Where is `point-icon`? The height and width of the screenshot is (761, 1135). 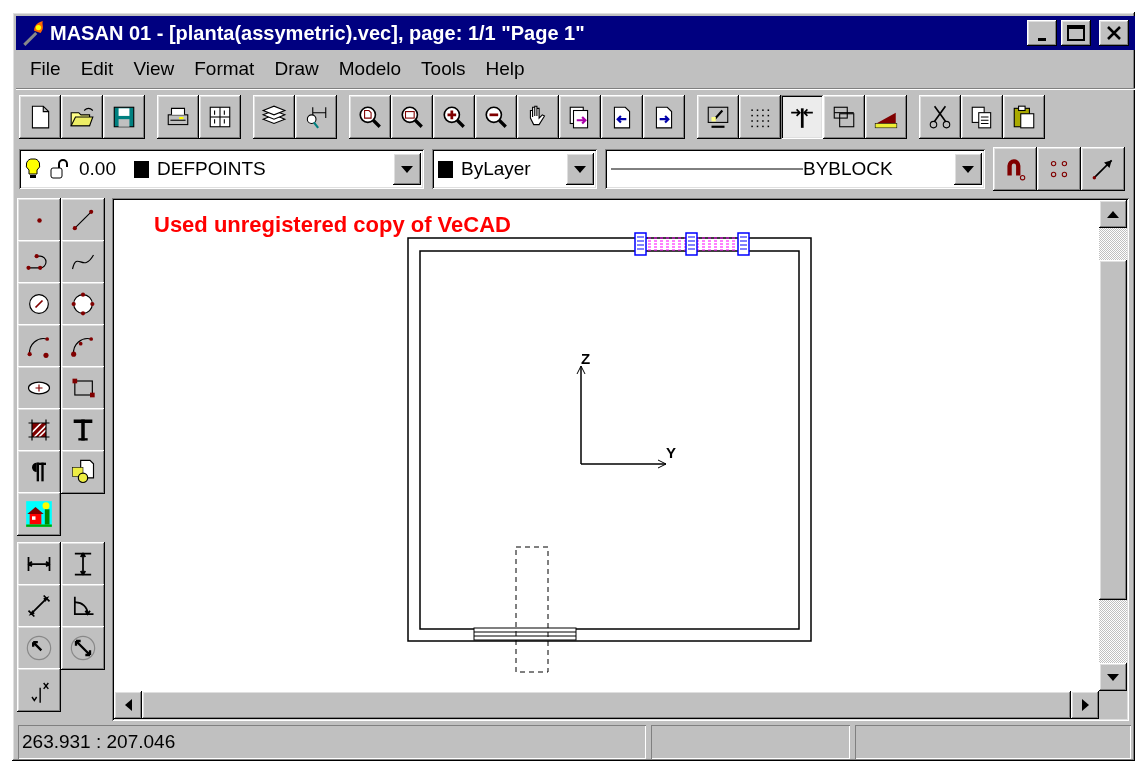
point-icon is located at coordinates (39, 220).